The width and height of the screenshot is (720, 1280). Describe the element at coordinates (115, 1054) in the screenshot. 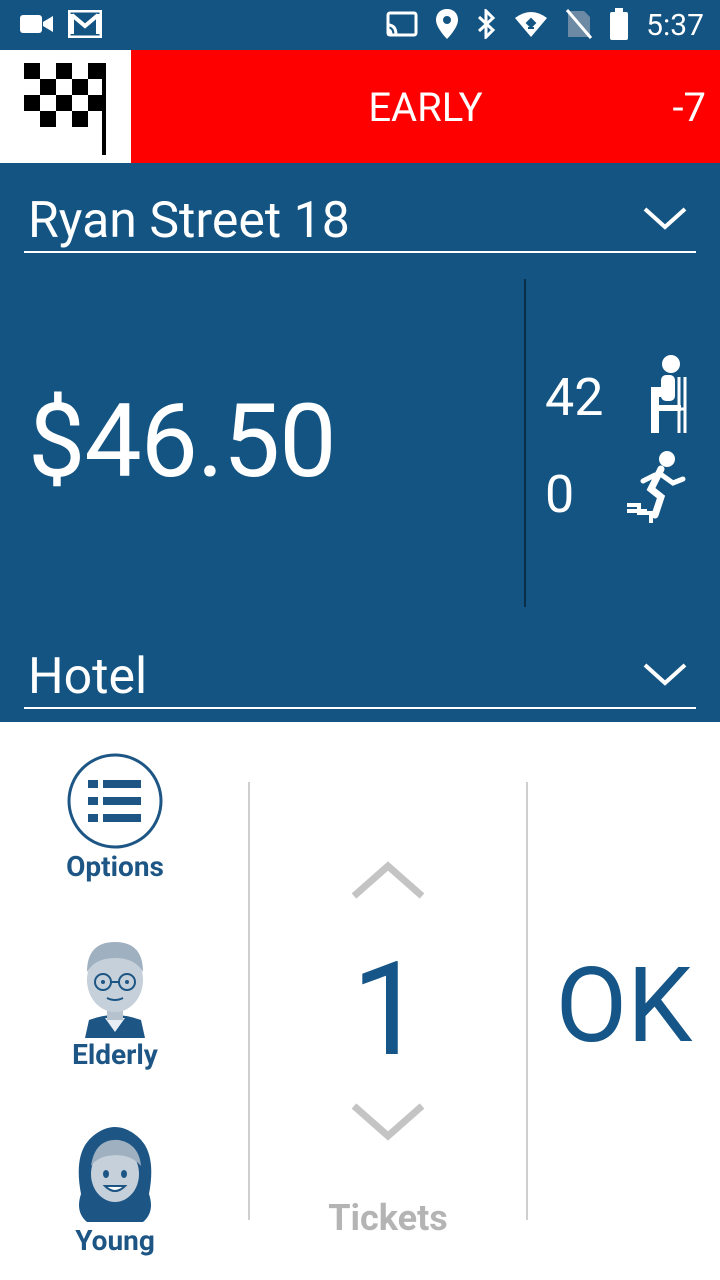

I see `elderly-label: Elderly` at that location.